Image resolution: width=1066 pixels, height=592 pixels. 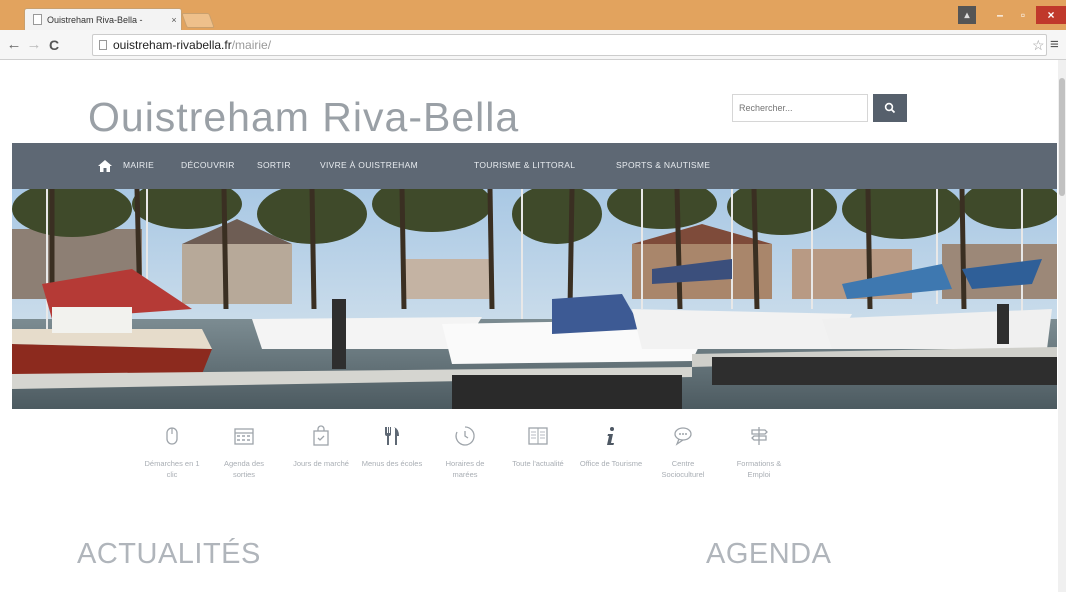 I want to click on page-icon, so click(x=103, y=45).